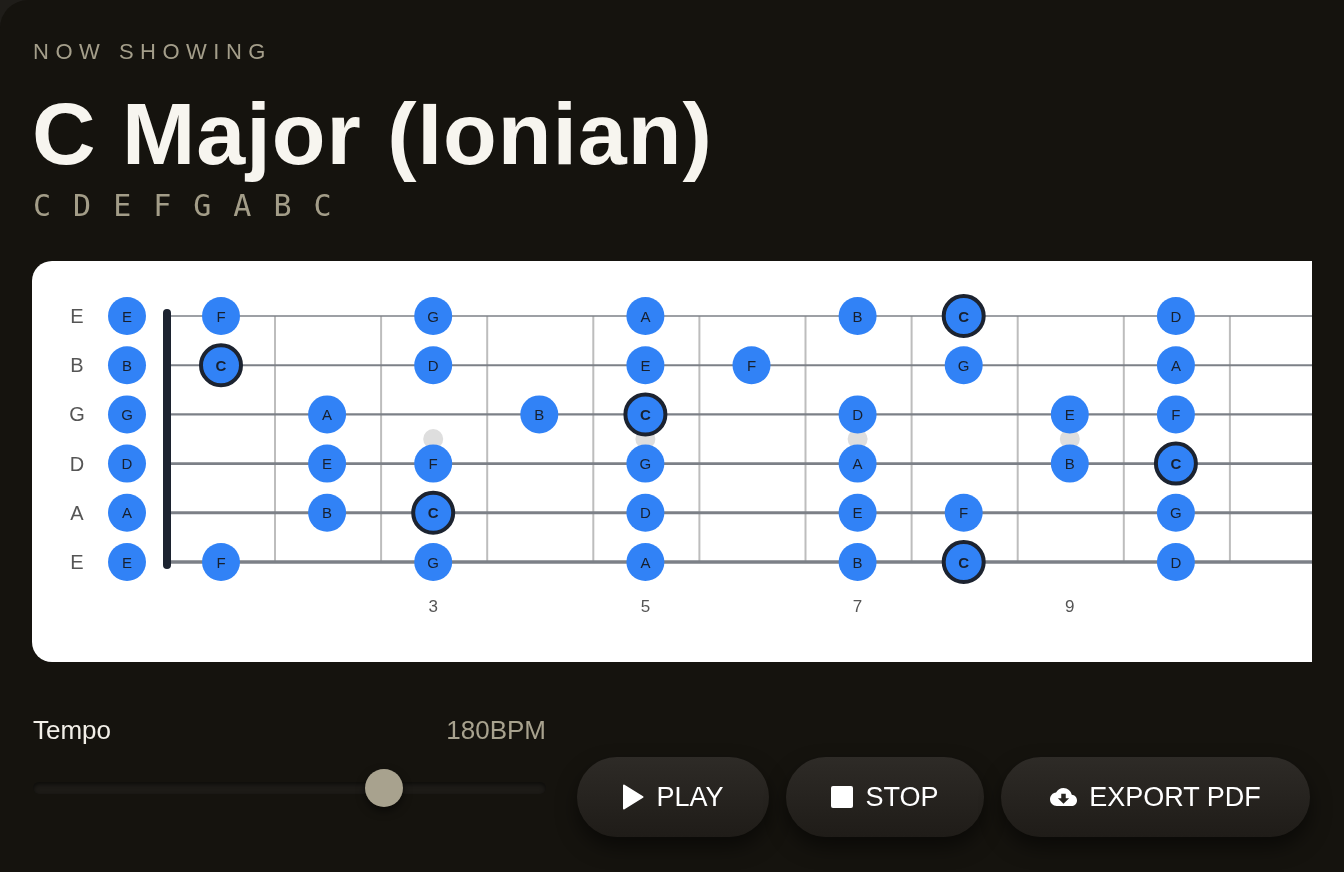 This screenshot has height=872, width=1344. What do you see at coordinates (645, 606) in the screenshot?
I see `fret-number: 5` at bounding box center [645, 606].